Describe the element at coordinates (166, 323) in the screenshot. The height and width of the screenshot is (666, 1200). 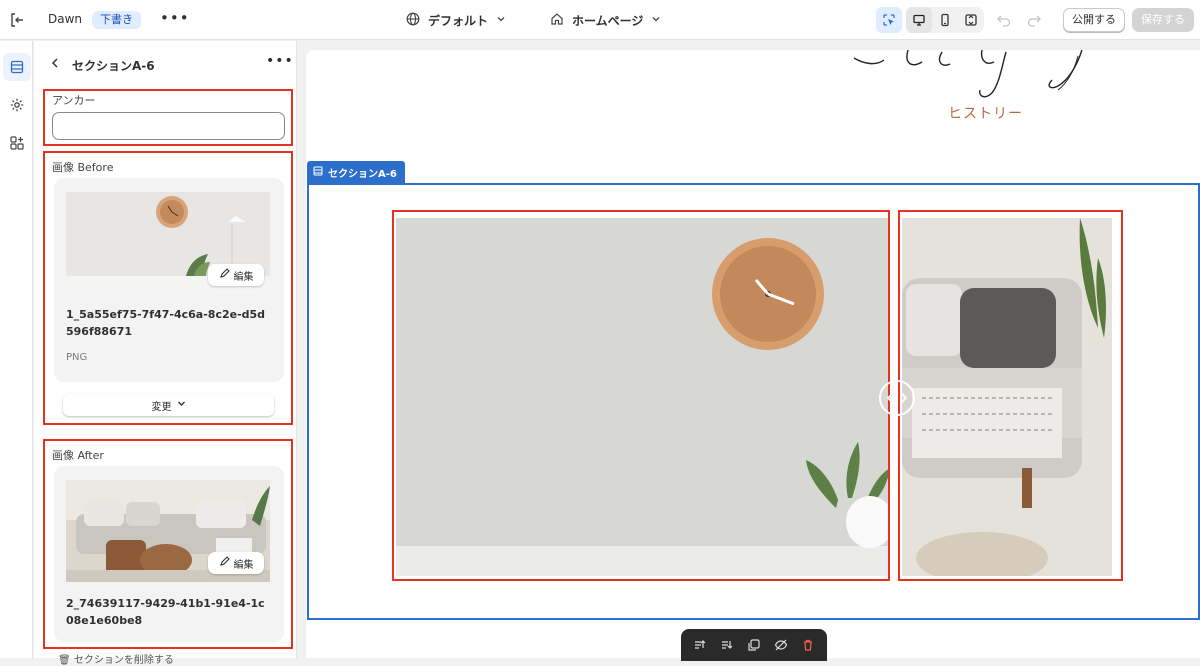
I see `image-before-filename: 1_5a55ef75-7f47-4c6a-8c2e-d5d596f88671` at that location.